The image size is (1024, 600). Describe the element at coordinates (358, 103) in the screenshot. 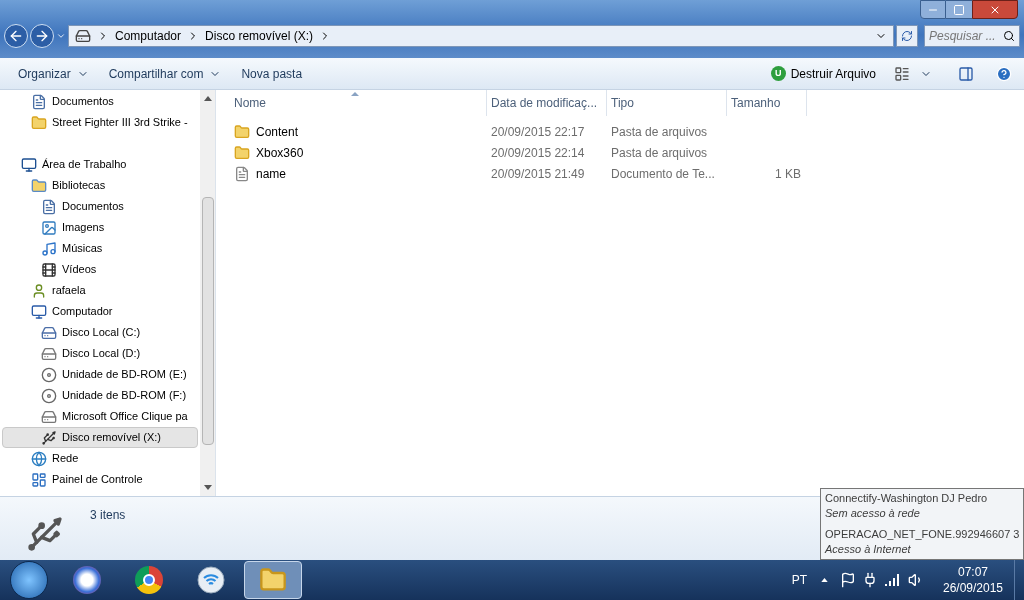

I see `column-header: Nome` at that location.